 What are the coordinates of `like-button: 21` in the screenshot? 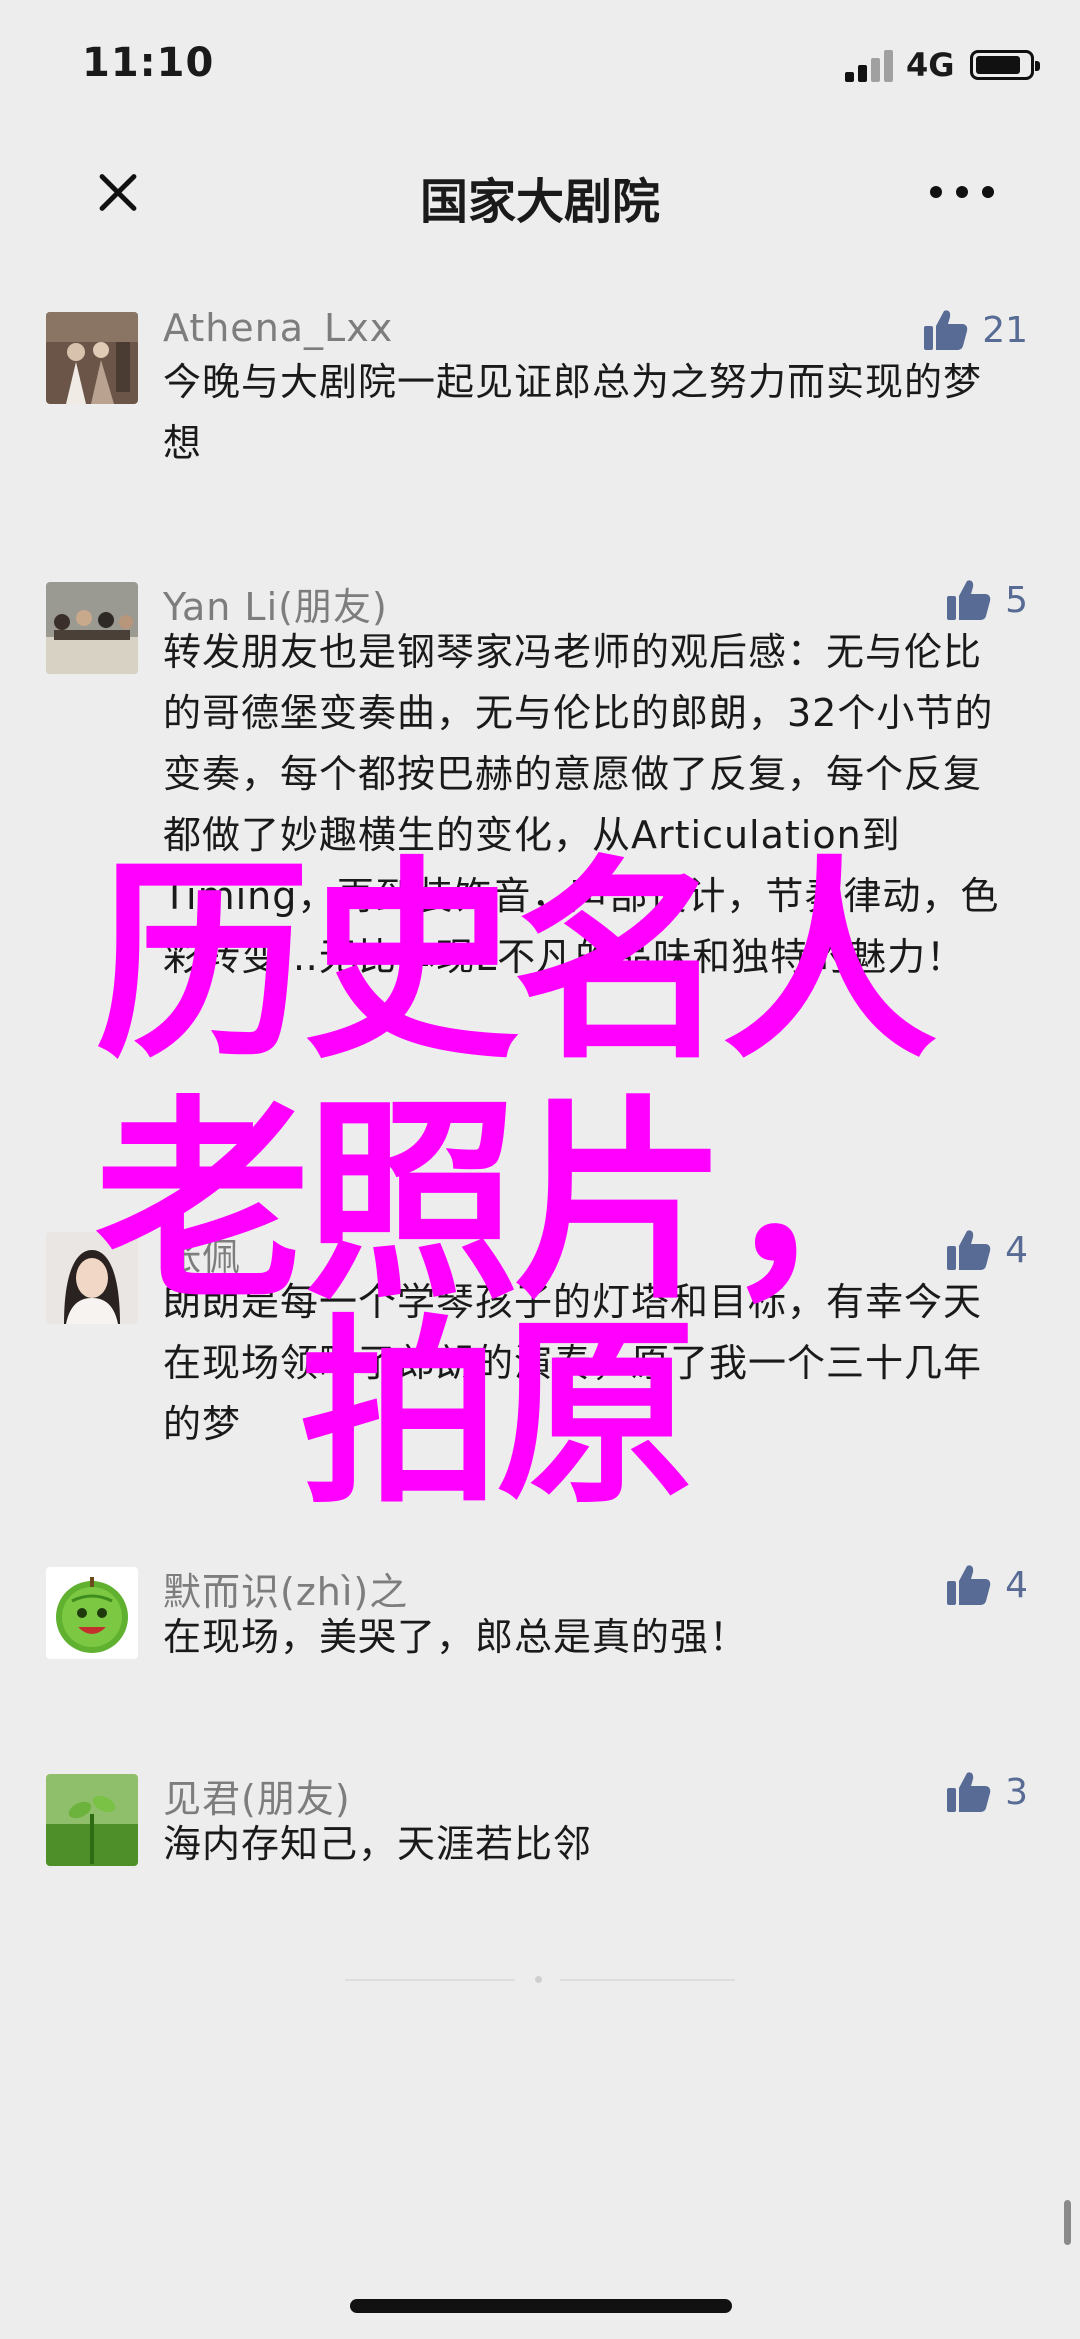 It's located at (975, 330).